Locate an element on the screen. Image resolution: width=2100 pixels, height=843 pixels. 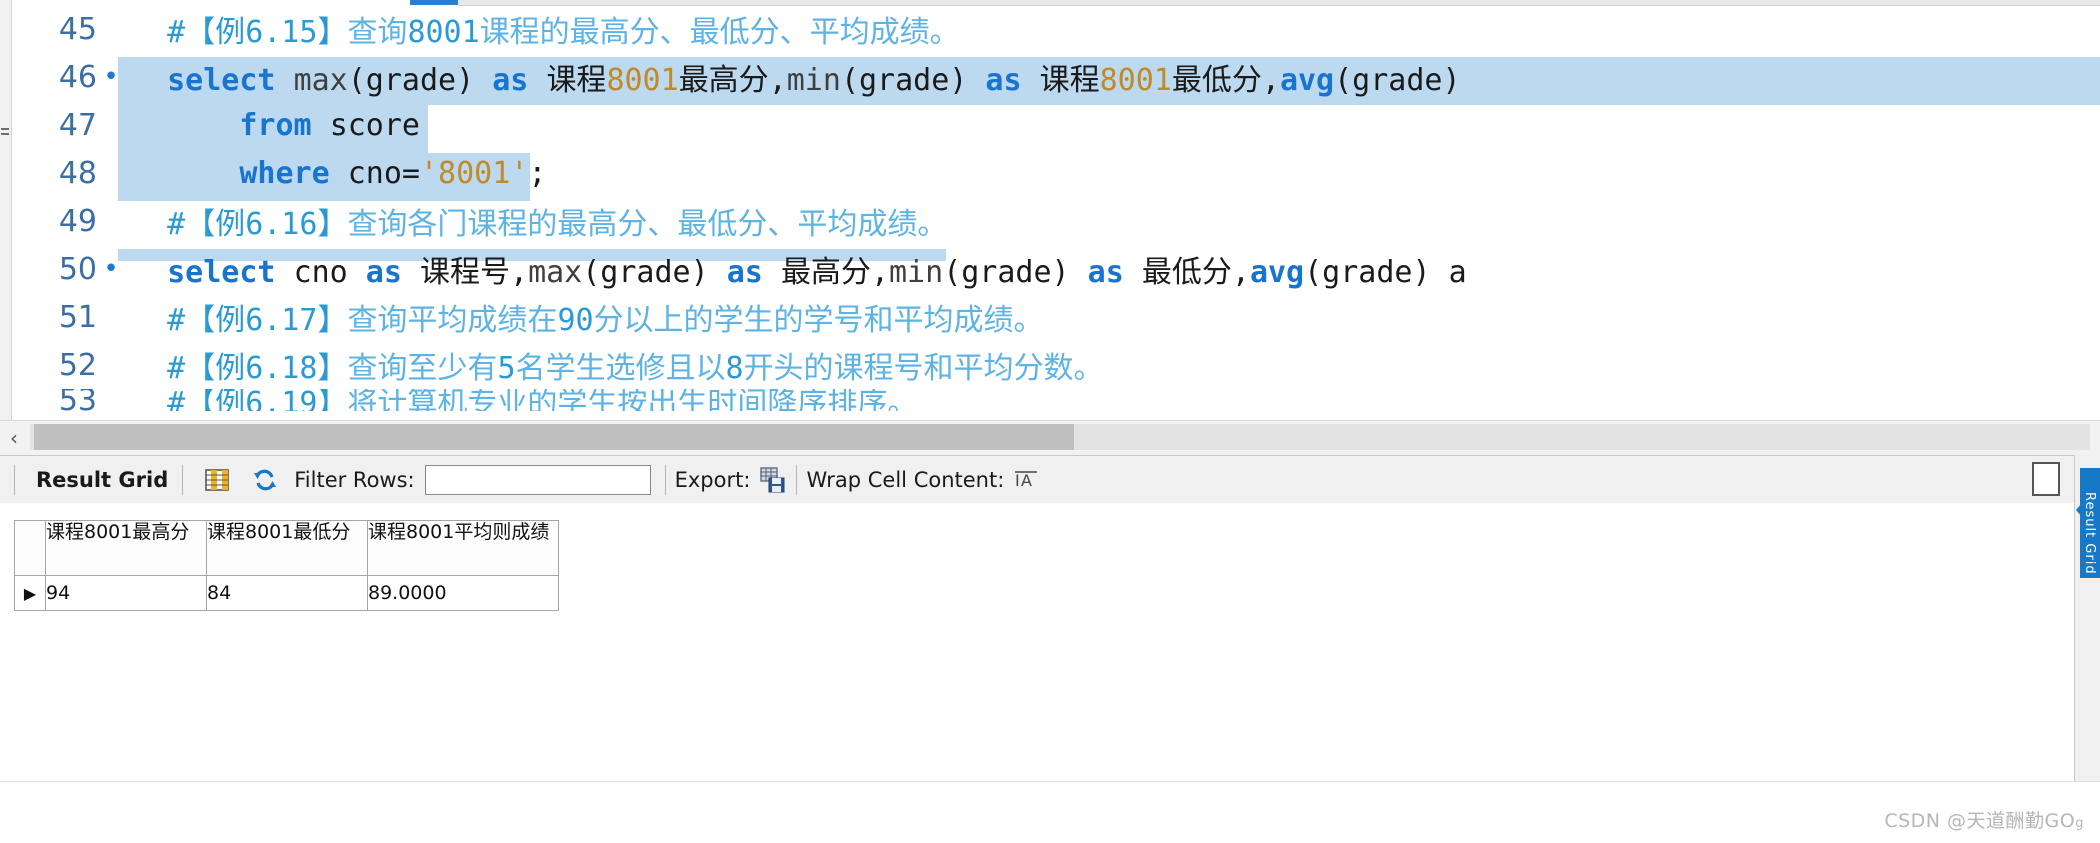
code-line: 47 from score is located at coordinates (1055, 125).